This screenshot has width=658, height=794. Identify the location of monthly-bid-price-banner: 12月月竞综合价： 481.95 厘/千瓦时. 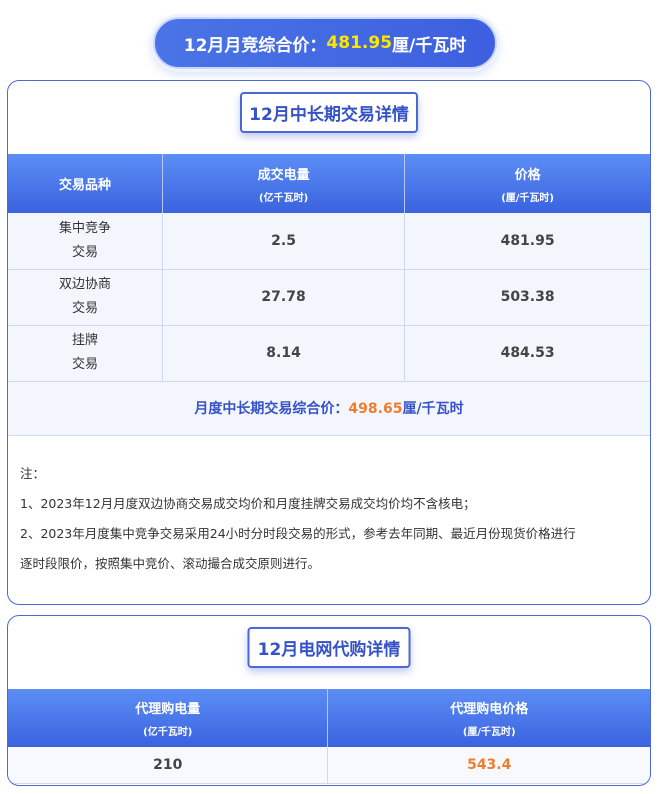
(325, 43).